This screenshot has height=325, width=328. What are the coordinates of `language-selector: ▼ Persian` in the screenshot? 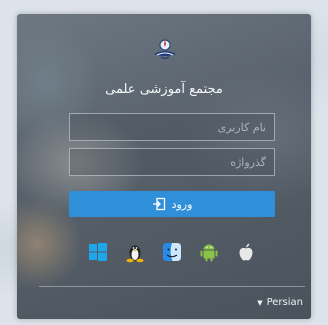 It's located at (280, 302).